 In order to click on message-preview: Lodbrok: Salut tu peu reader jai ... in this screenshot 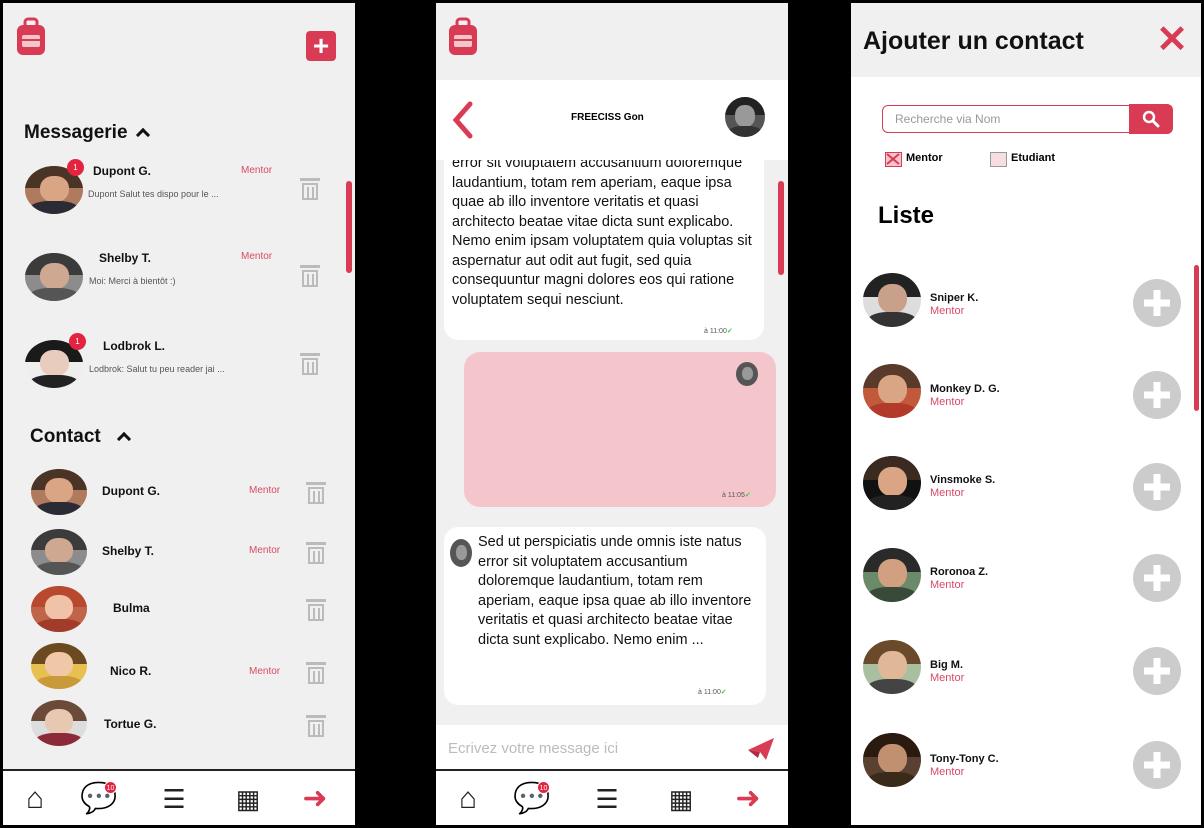, I will do `click(157, 369)`.